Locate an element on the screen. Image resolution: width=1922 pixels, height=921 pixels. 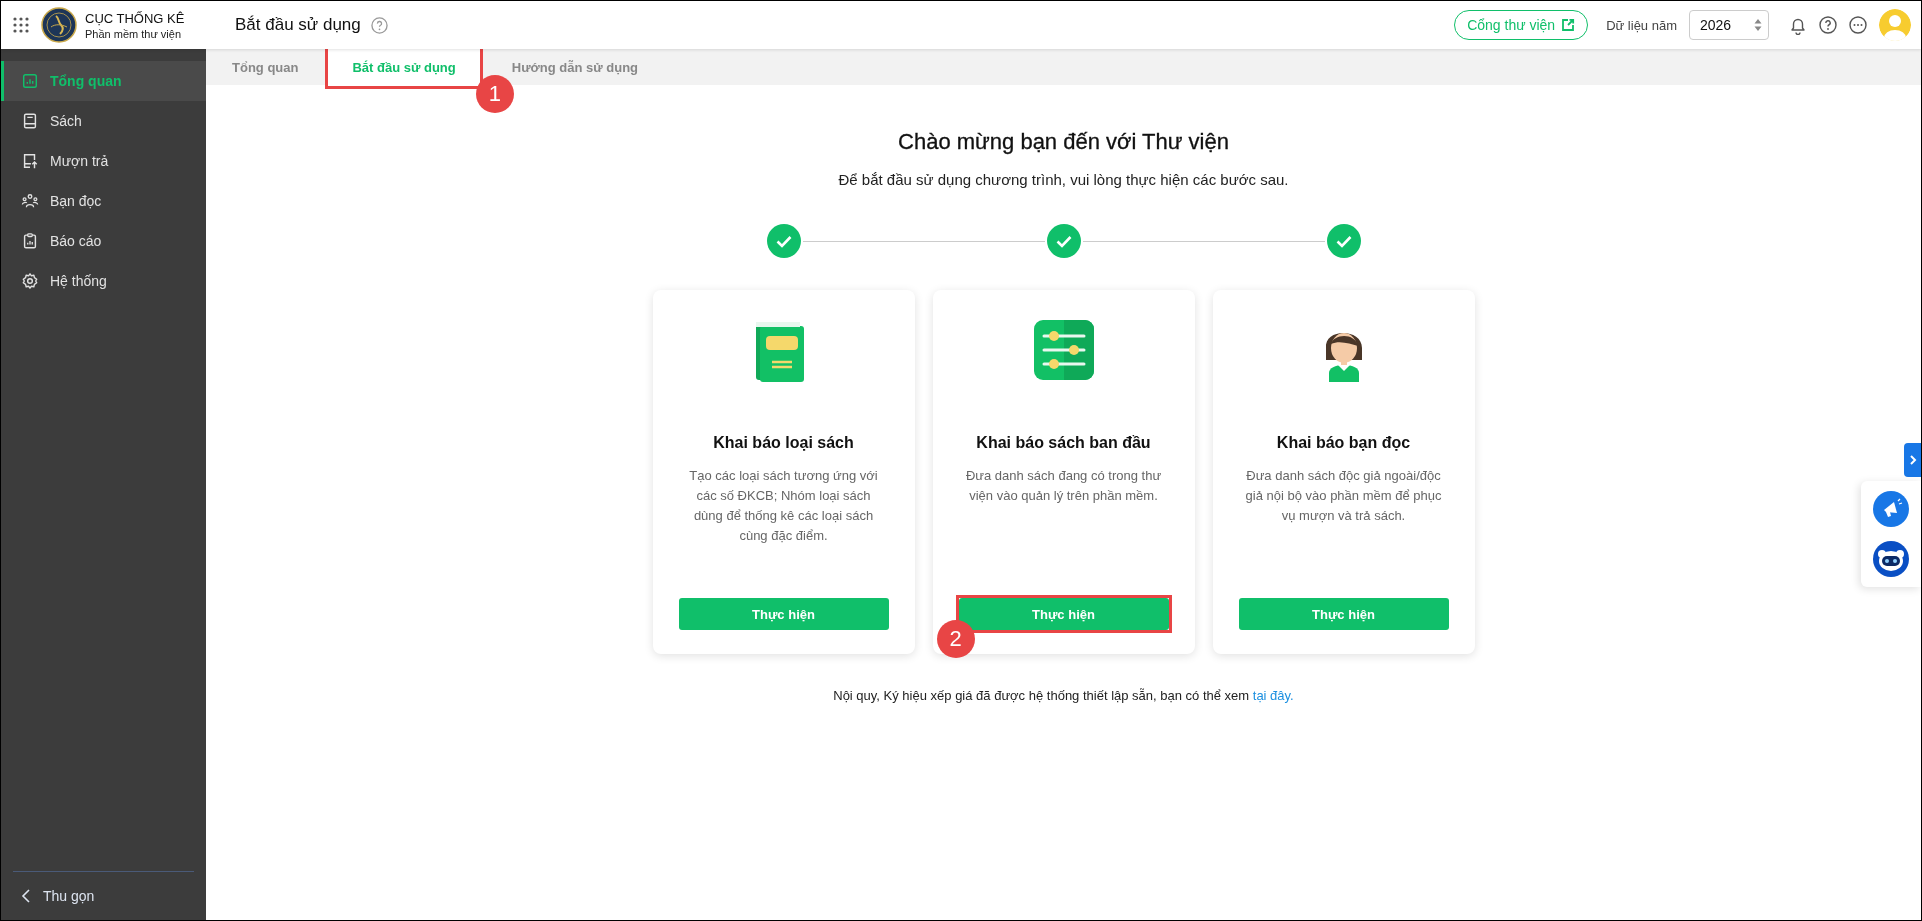
app-title: CỤC THỐNG KÊ is located at coordinates (135, 18).